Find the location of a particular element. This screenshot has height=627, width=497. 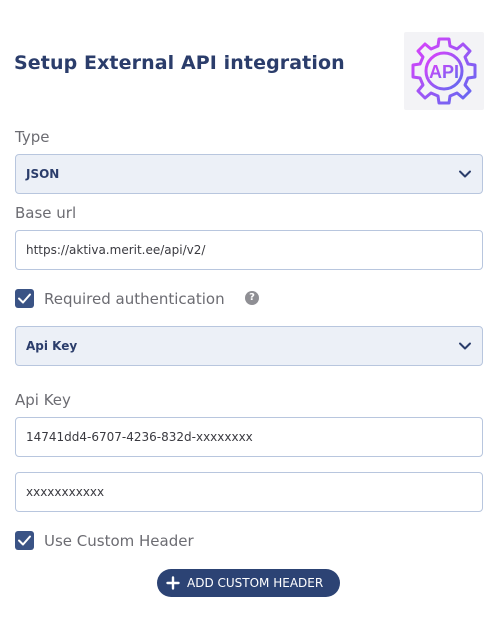

required-auth-label: Required authentication is located at coordinates (134, 299).